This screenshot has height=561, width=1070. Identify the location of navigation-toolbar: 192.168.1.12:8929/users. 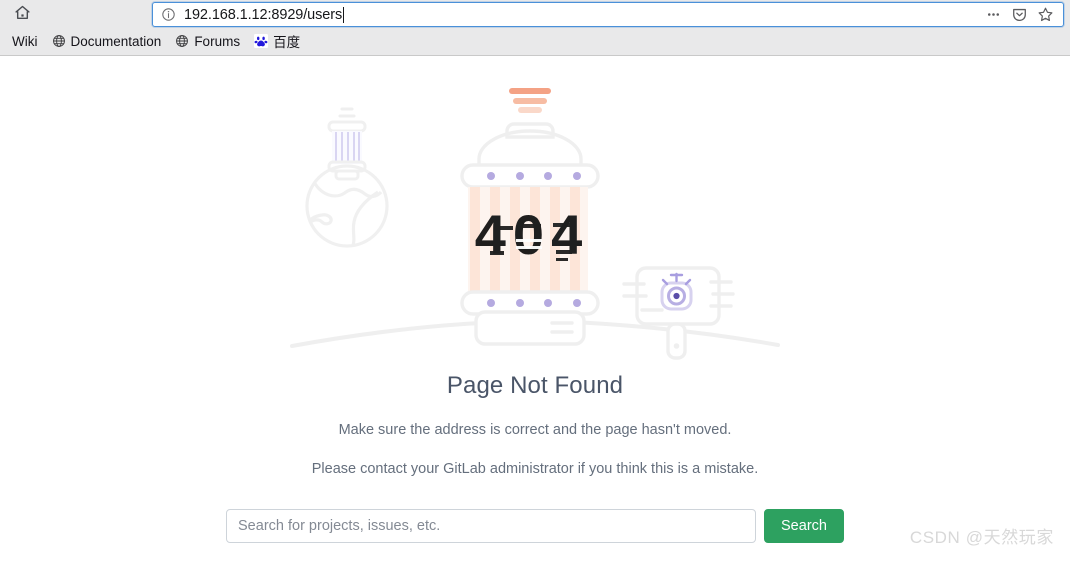
(535, 14).